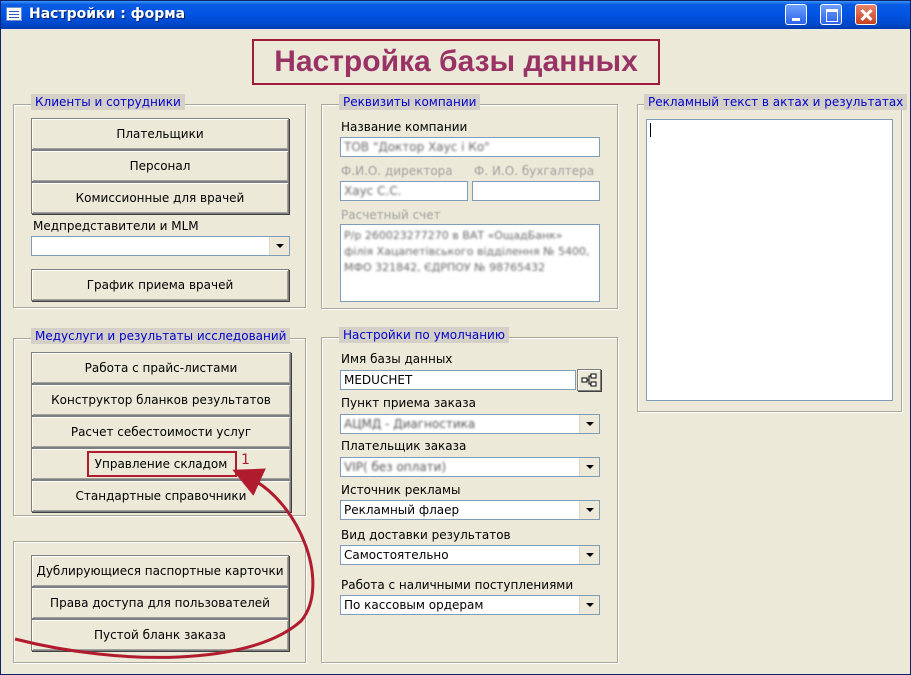  What do you see at coordinates (796, 14) in the screenshot?
I see `minimize-button` at bounding box center [796, 14].